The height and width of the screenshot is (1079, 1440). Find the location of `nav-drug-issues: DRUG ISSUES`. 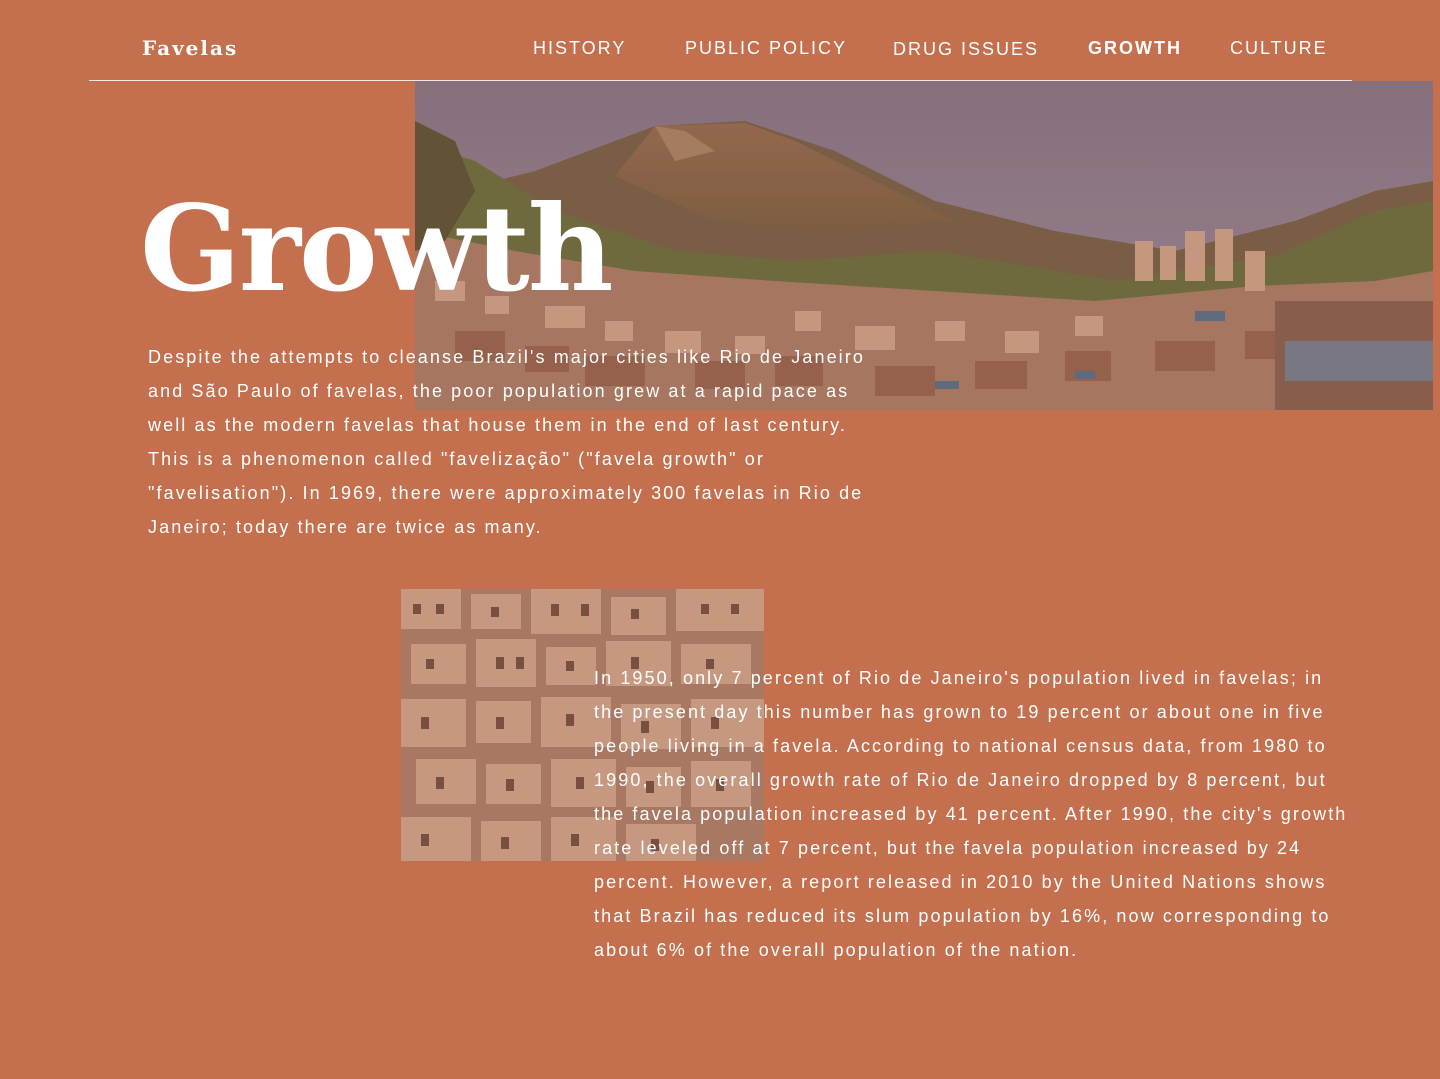

nav-drug-issues: DRUG ISSUES is located at coordinates (966, 49).